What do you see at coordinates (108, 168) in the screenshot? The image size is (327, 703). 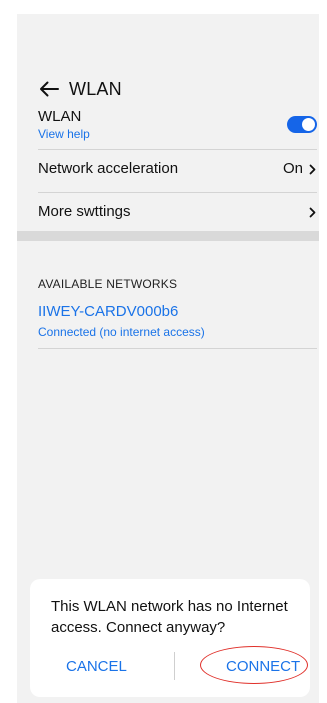 I see `network-acceleration-label: Network acceleration` at bounding box center [108, 168].